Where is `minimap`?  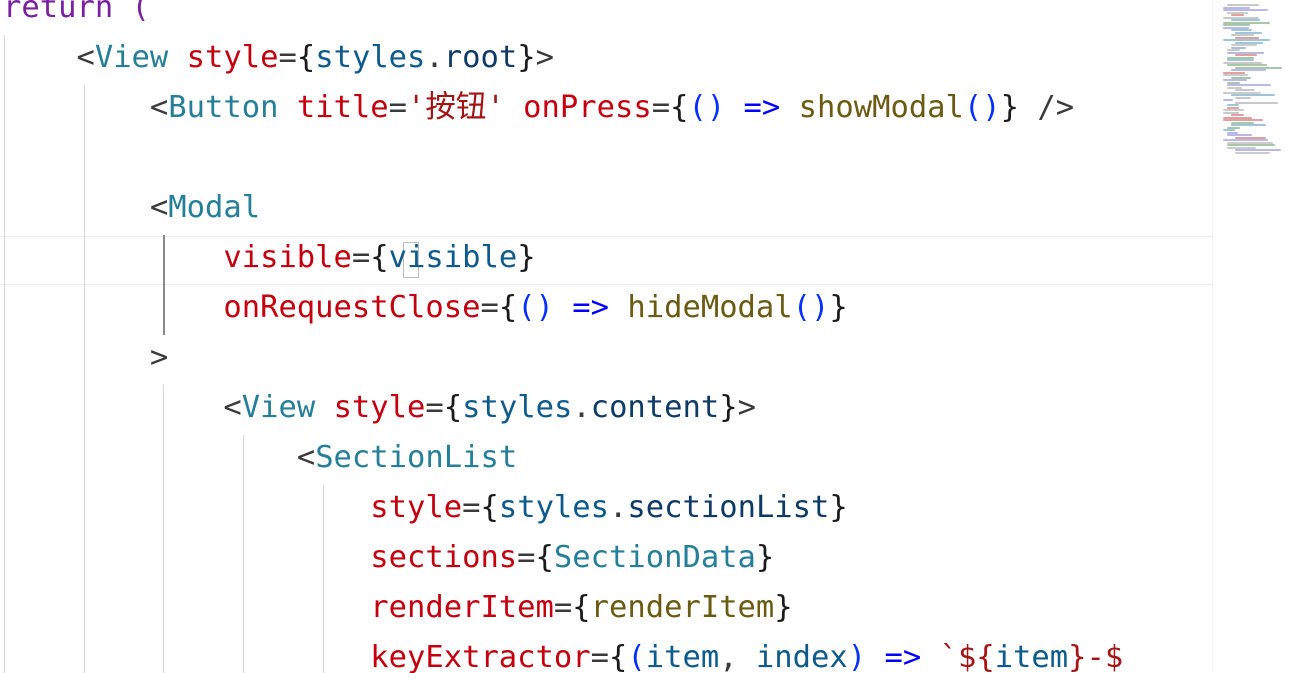 minimap is located at coordinates (1250, 336).